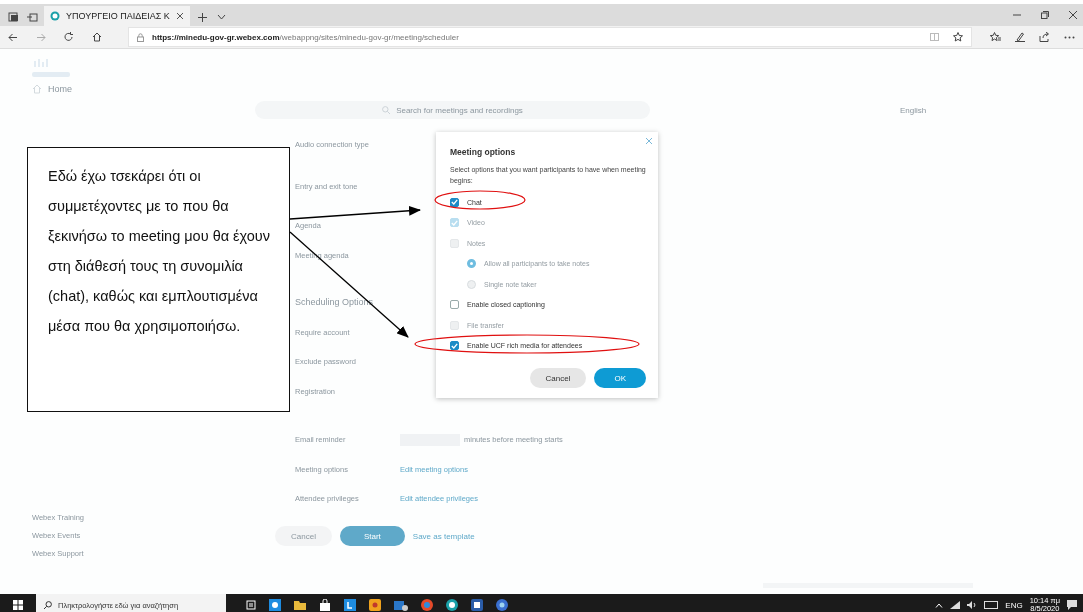 This screenshot has height=612, width=1083. What do you see at coordinates (143, 89) in the screenshot?
I see `sidebar-item: Home` at bounding box center [143, 89].